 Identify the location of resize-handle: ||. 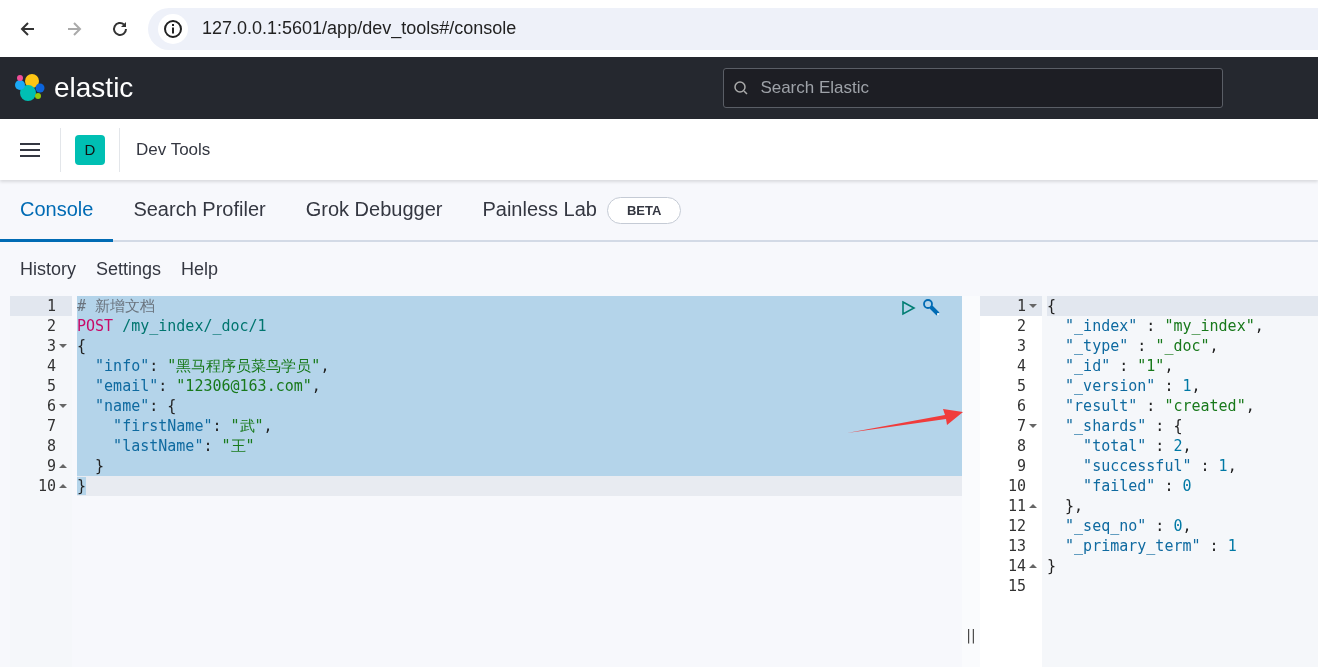
(971, 635).